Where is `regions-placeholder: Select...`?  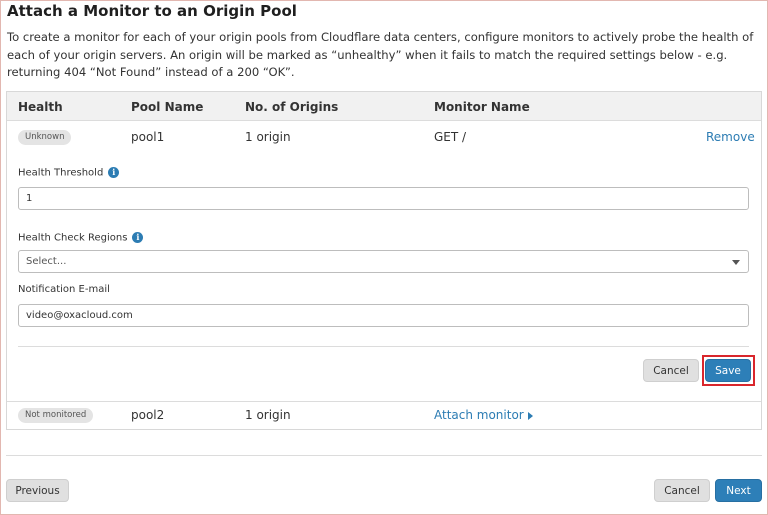 regions-placeholder: Select... is located at coordinates (46, 261).